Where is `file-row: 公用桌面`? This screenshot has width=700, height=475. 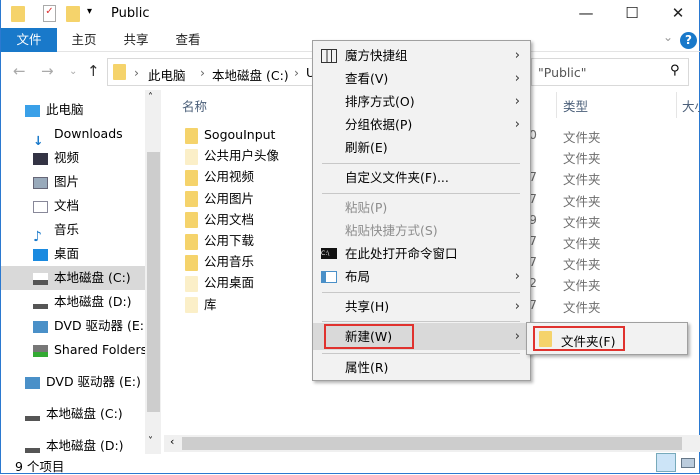
file-row: 公用桌面 is located at coordinates (219, 282).